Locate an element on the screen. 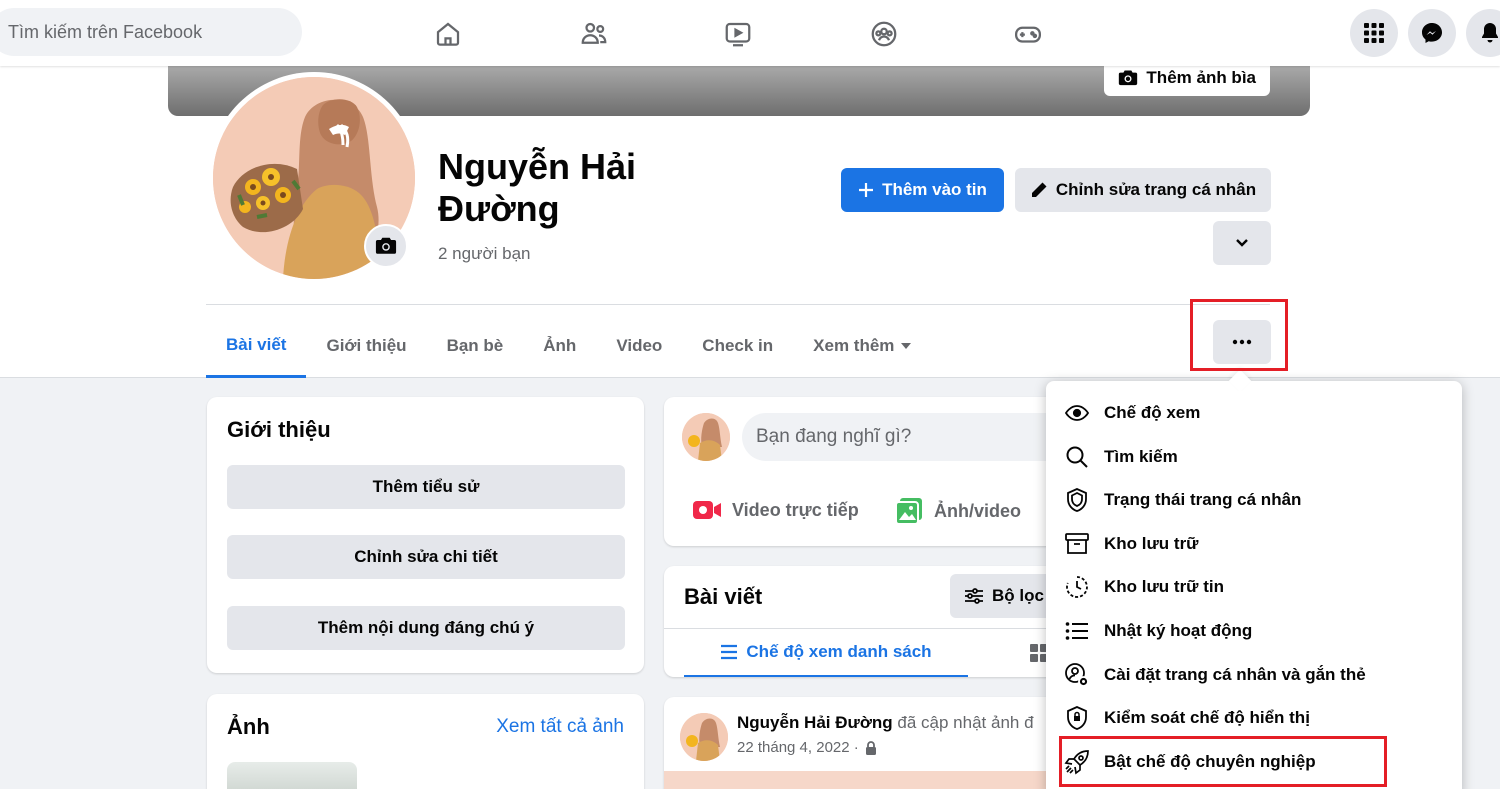  post-meta: 22 tháng 4, 2022 · is located at coordinates (807, 747).